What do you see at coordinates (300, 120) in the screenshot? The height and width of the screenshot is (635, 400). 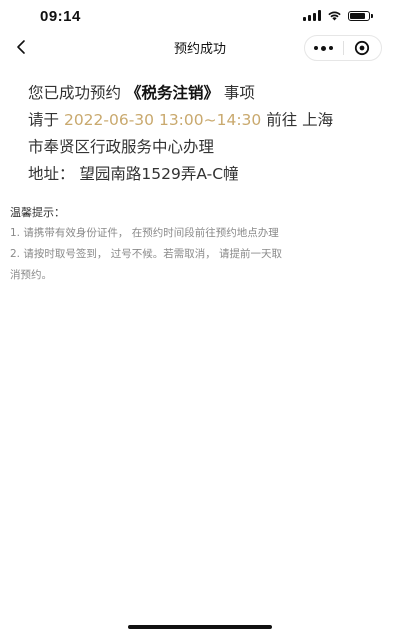 I see `line2-suffix: 前往 上海` at bounding box center [300, 120].